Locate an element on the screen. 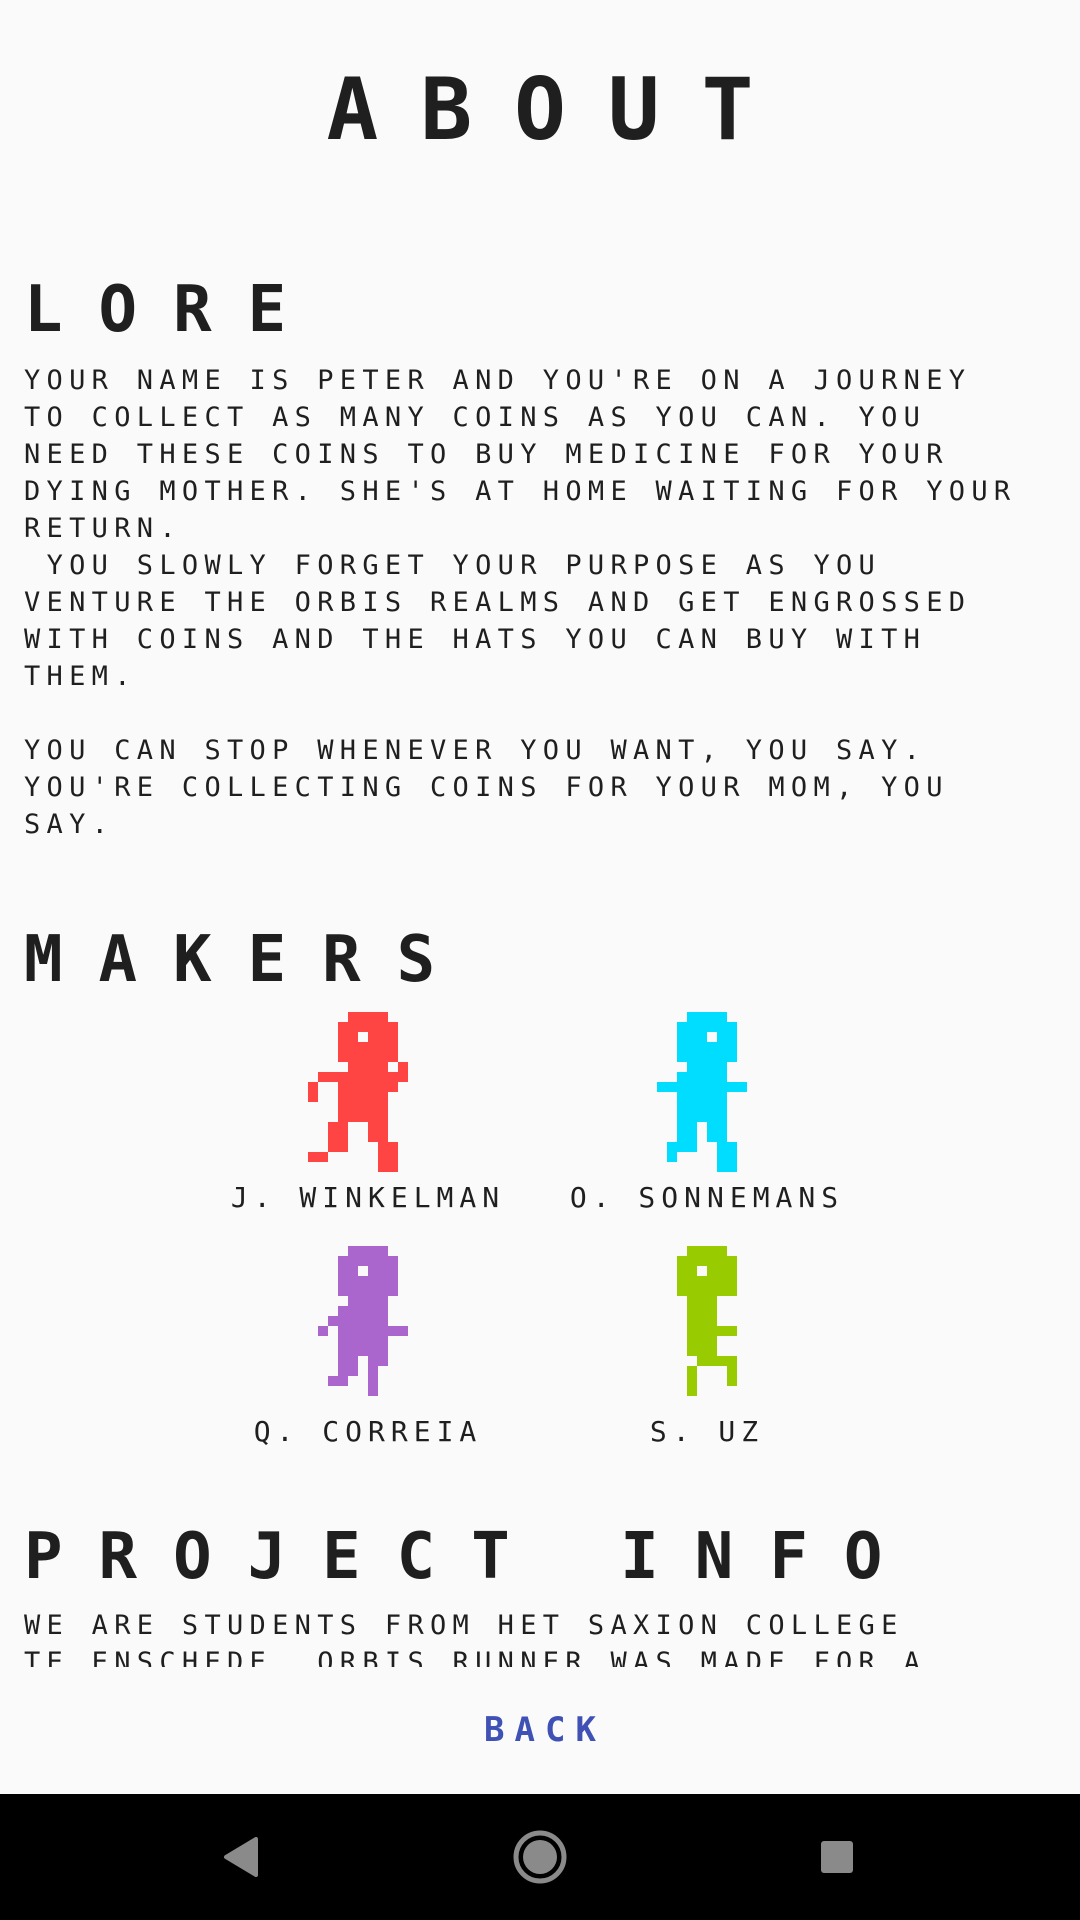  maker-card: O. SONNEMANS is located at coordinates (707, 1114).